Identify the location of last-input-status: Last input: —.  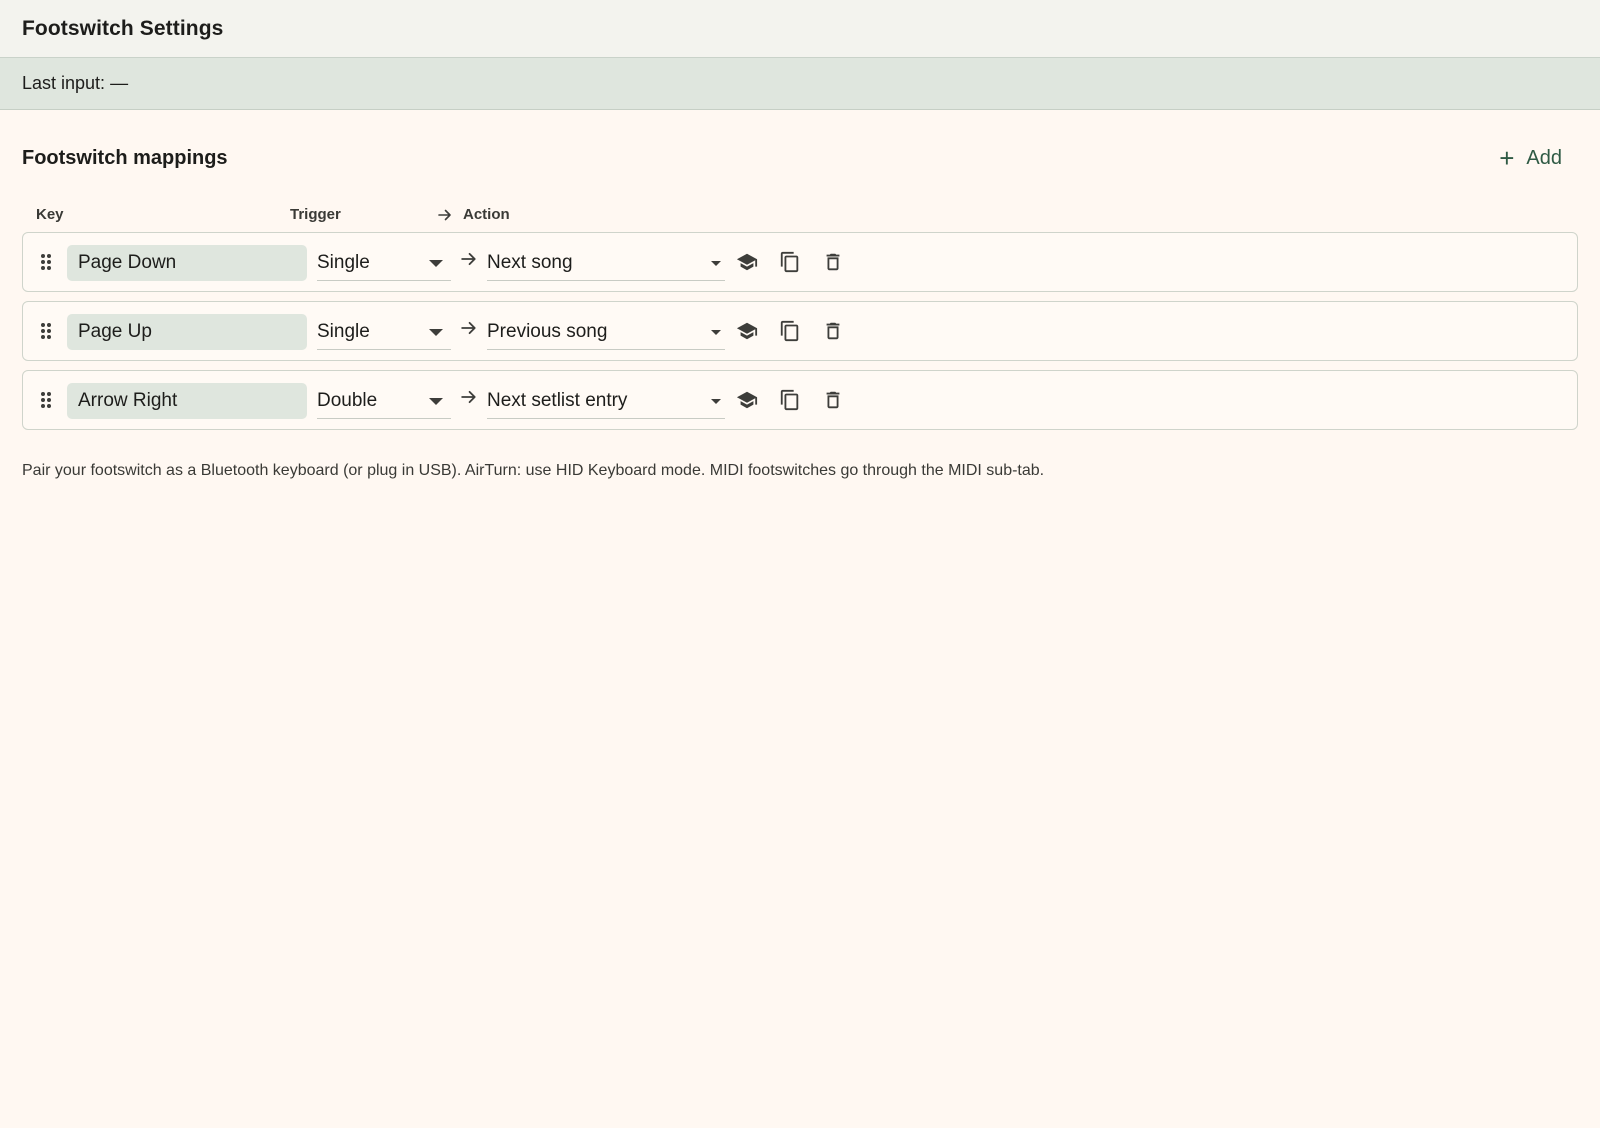
(800, 84).